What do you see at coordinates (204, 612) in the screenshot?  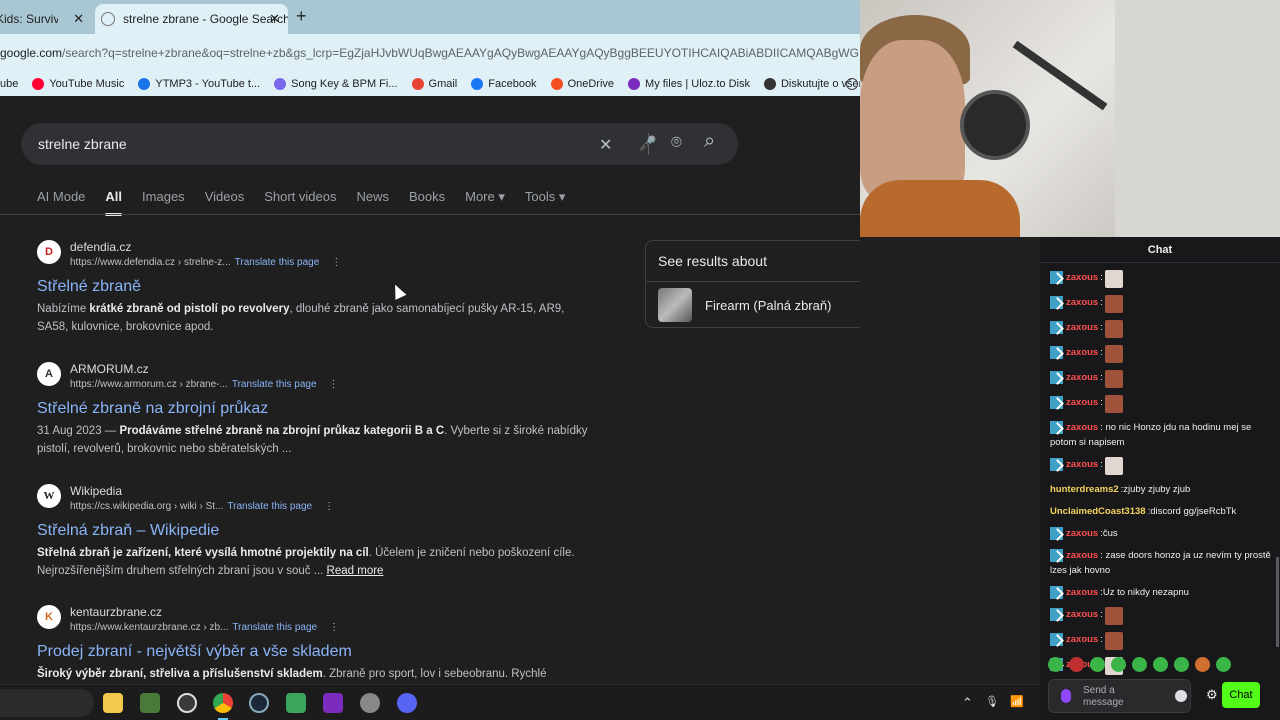 I see `result-site: kentaurzbrane.cz` at bounding box center [204, 612].